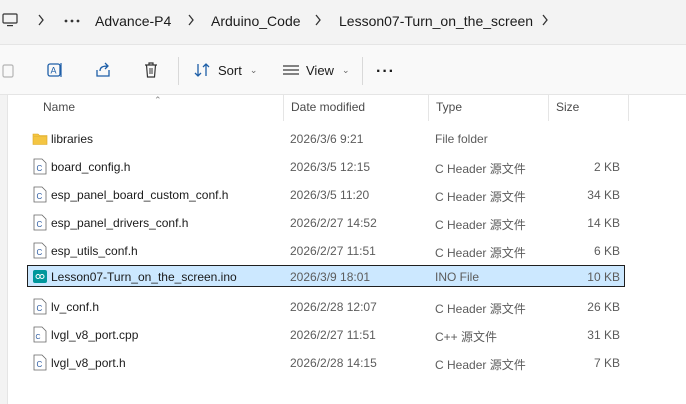 This screenshot has height=404, width=686. Describe the element at coordinates (40, 276) in the screenshot. I see `arduino-file-icon` at that location.